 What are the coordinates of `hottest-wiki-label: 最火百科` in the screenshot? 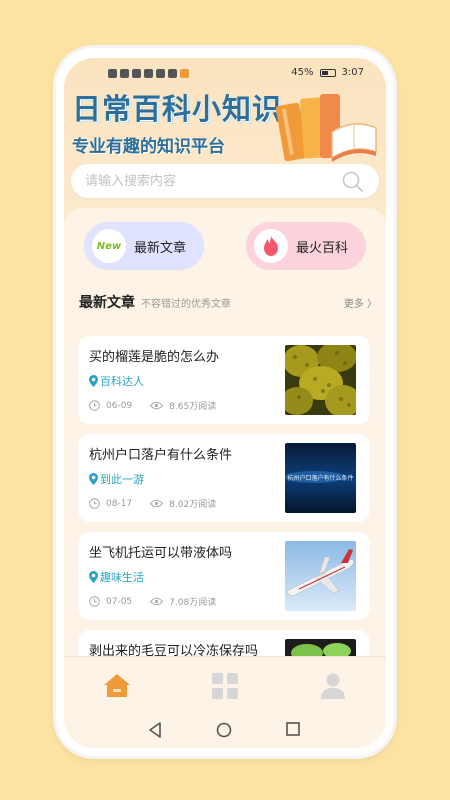 It's located at (322, 248).